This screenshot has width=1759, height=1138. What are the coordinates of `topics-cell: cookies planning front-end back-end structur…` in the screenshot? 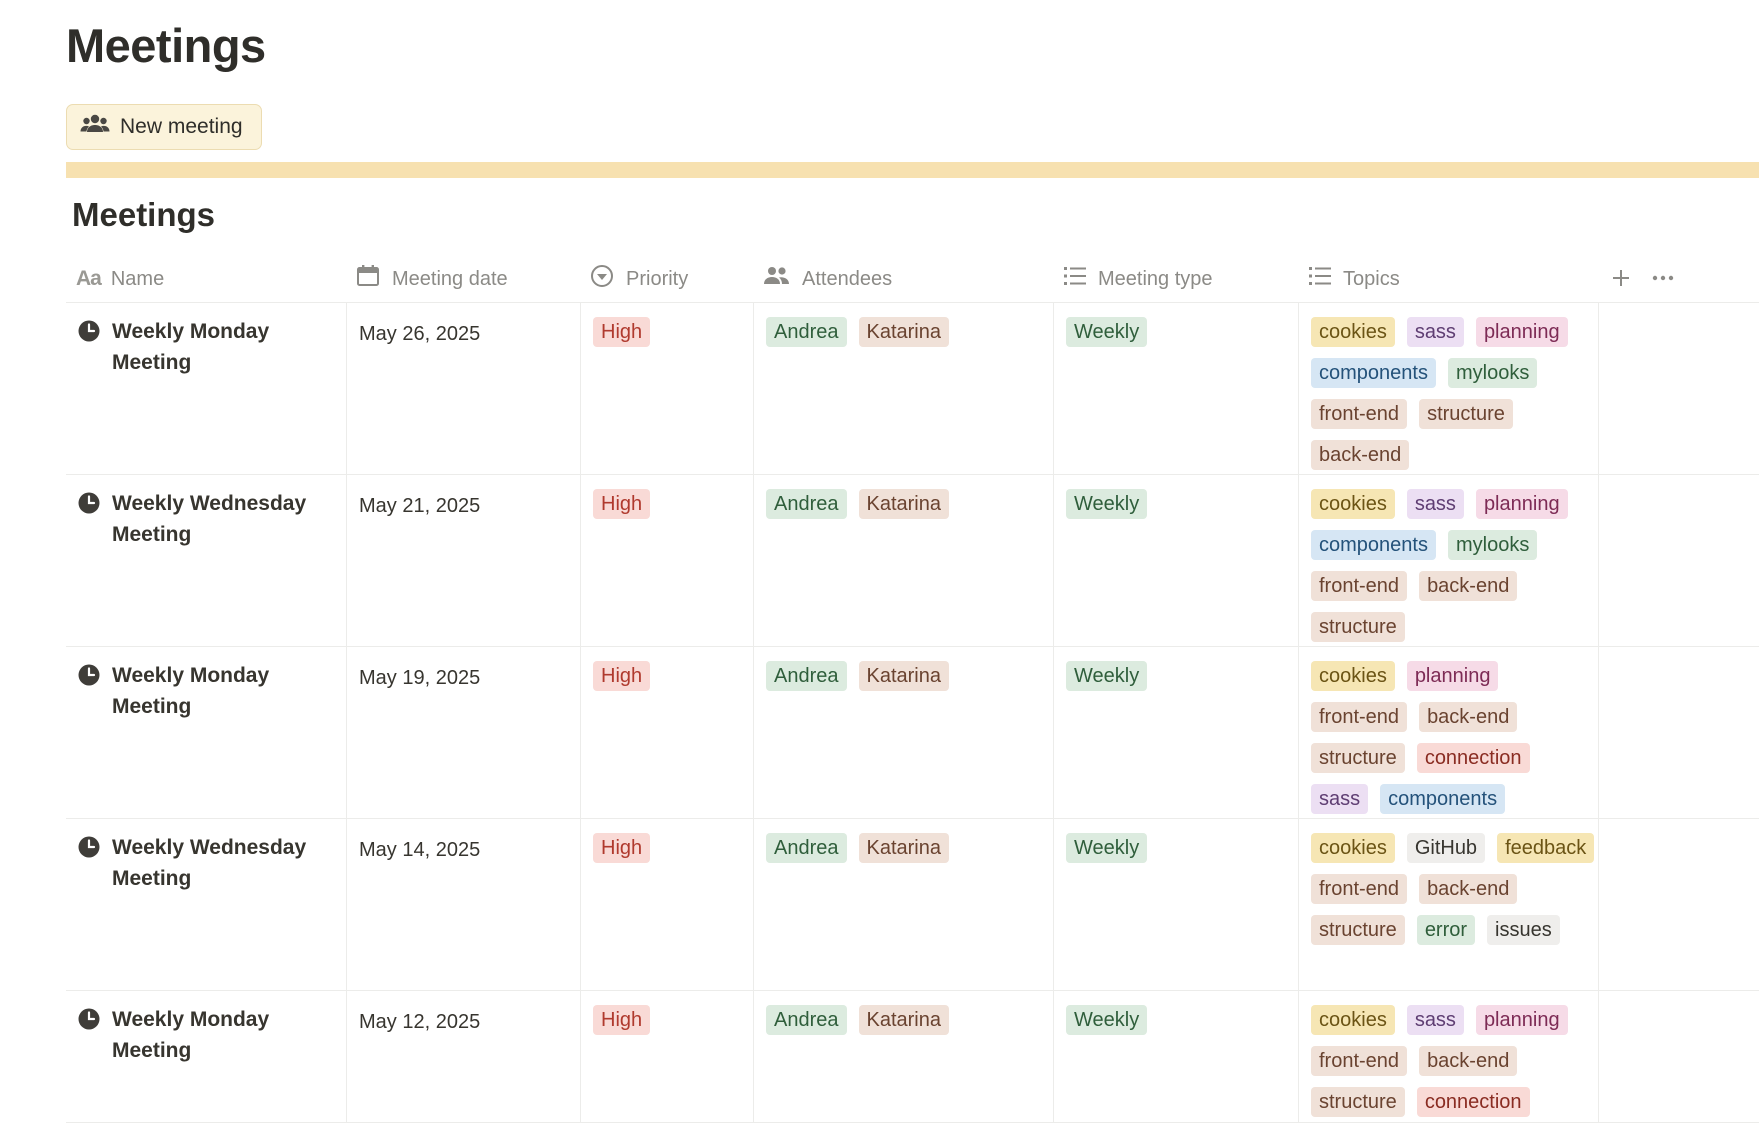 It's located at (1449, 732).